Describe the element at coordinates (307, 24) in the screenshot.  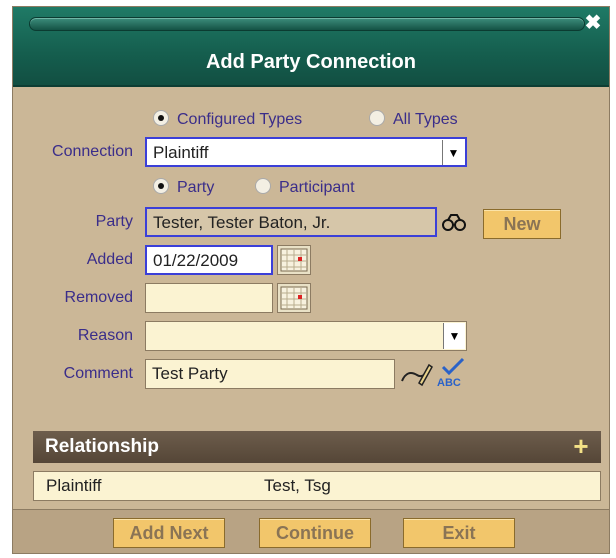
I see `title-decoration` at that location.